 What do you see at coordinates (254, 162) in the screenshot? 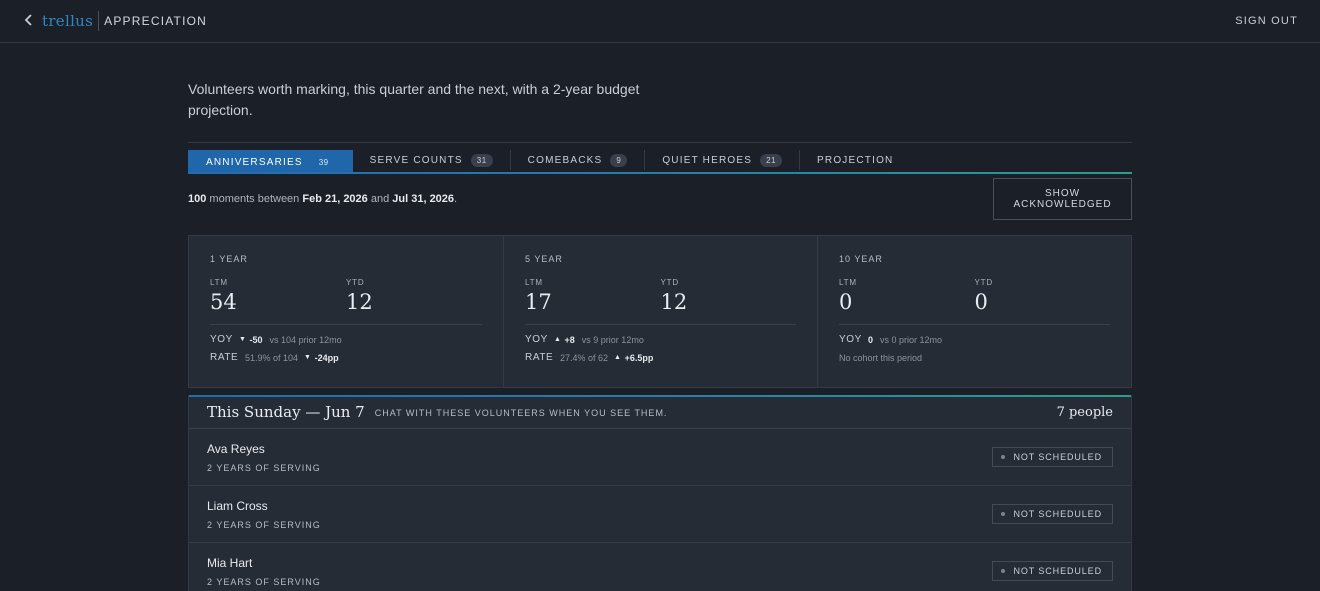
I see `tab-label: ANNIVERSARIES` at bounding box center [254, 162].